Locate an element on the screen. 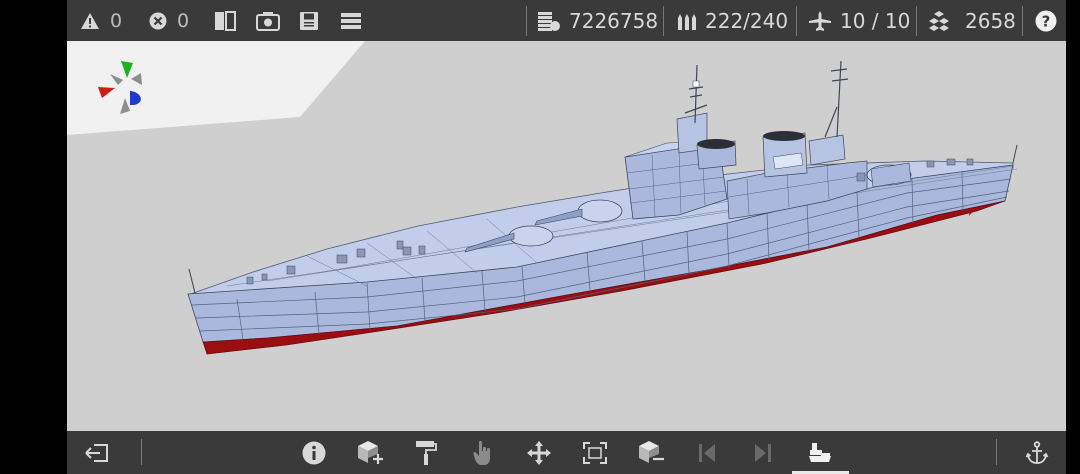 Image resolution: width=1080 pixels, height=474 pixels. exit-icon is located at coordinates (96, 452).